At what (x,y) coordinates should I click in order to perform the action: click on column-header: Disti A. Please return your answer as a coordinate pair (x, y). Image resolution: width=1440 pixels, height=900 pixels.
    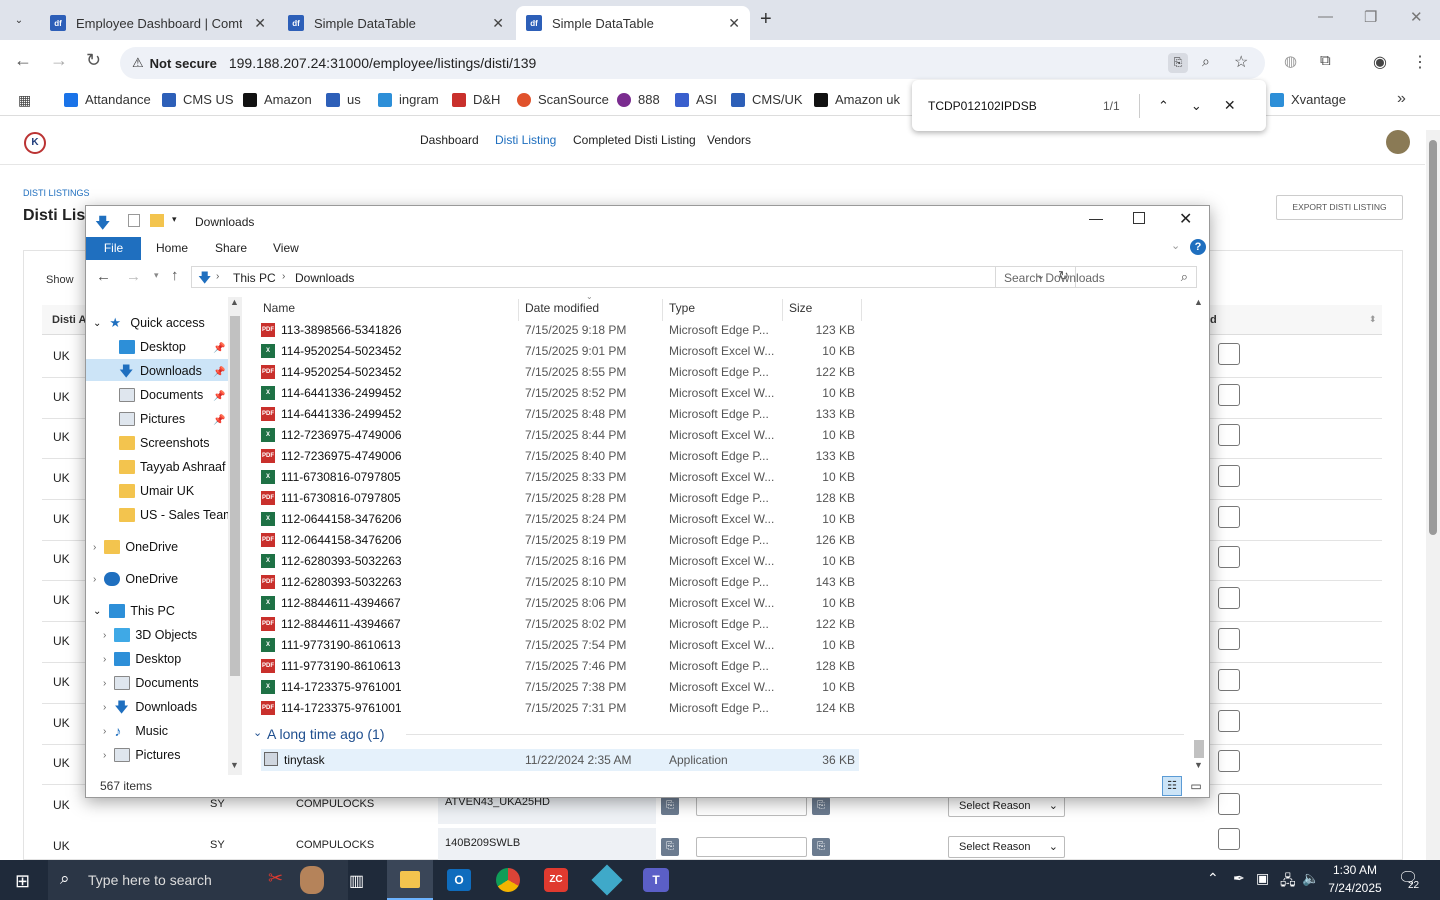
    Looking at the image, I should click on (69, 320).